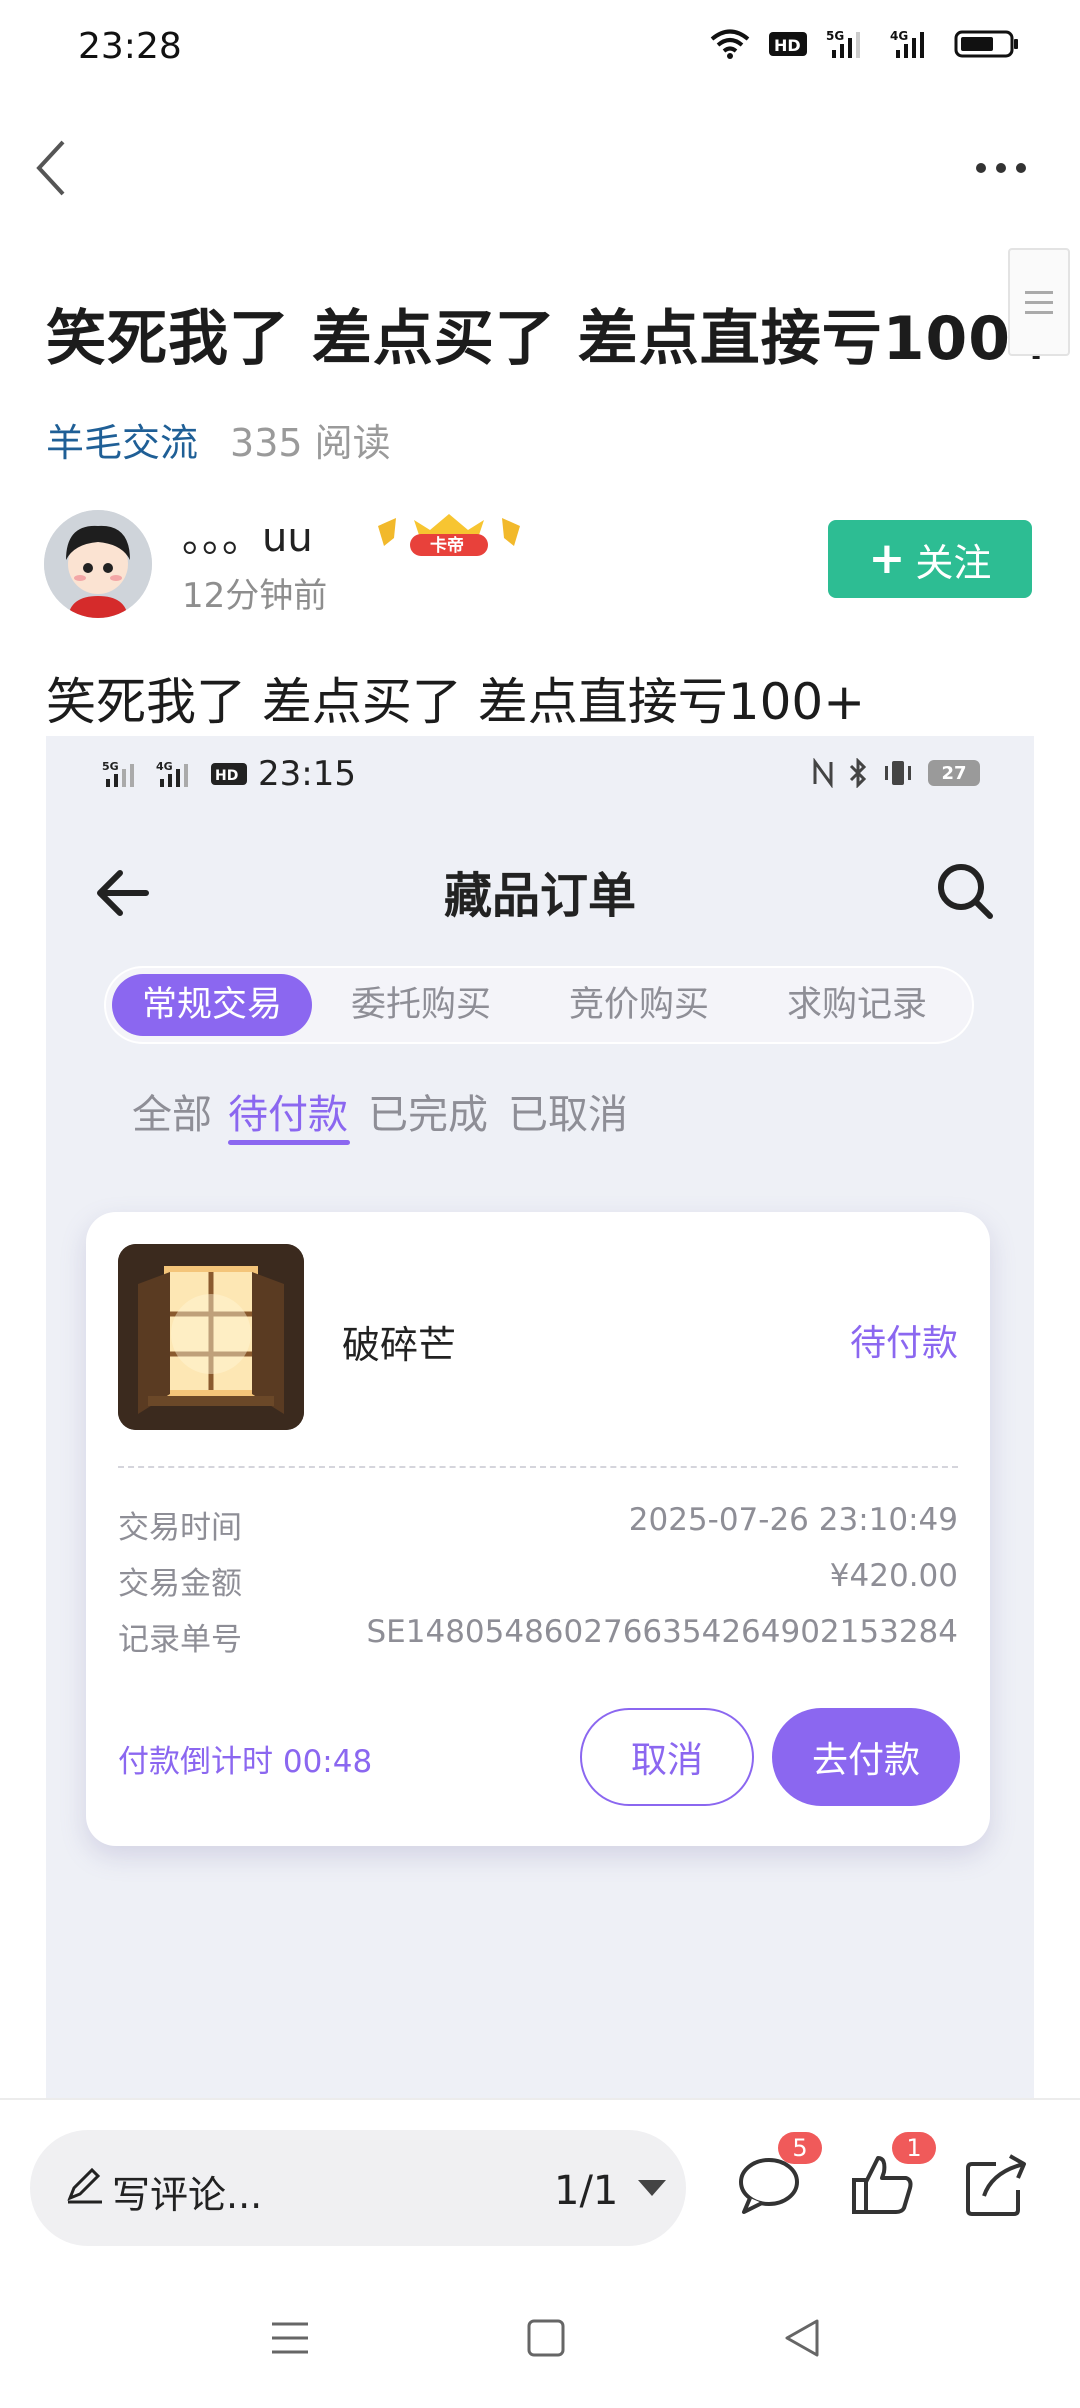 Image resolution: width=1080 pixels, height=2408 pixels. I want to click on share-button, so click(997, 2185).